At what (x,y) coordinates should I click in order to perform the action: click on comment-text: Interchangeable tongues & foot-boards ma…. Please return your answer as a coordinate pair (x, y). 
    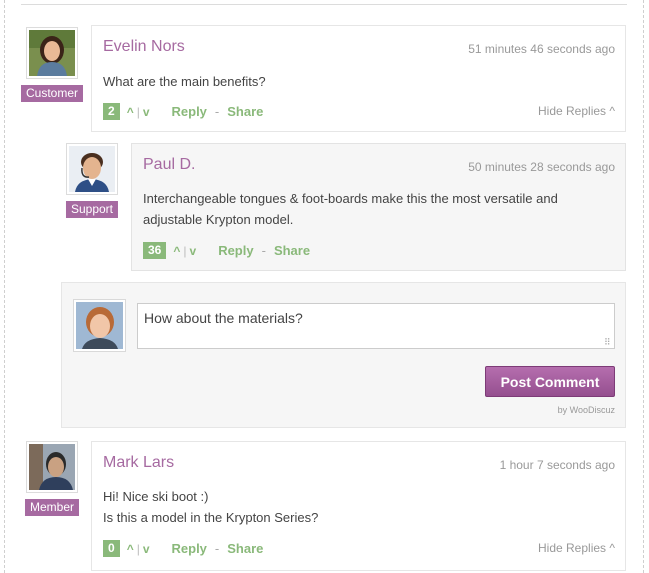
    Looking at the image, I should click on (350, 209).